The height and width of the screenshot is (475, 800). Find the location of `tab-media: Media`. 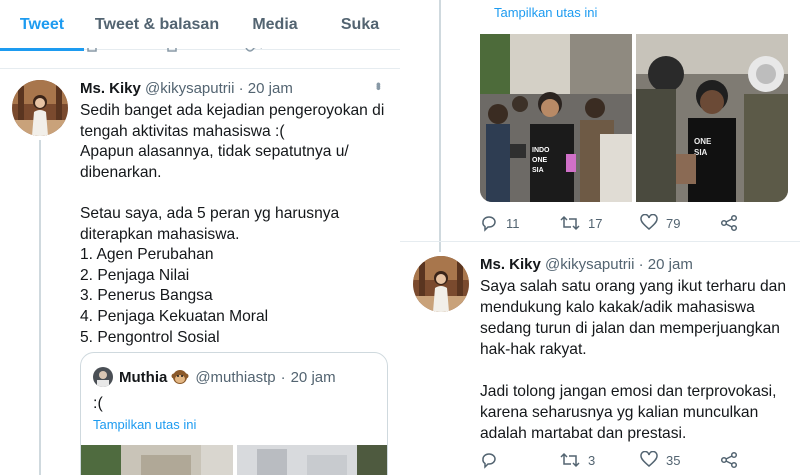

tab-media: Media is located at coordinates (275, 25).